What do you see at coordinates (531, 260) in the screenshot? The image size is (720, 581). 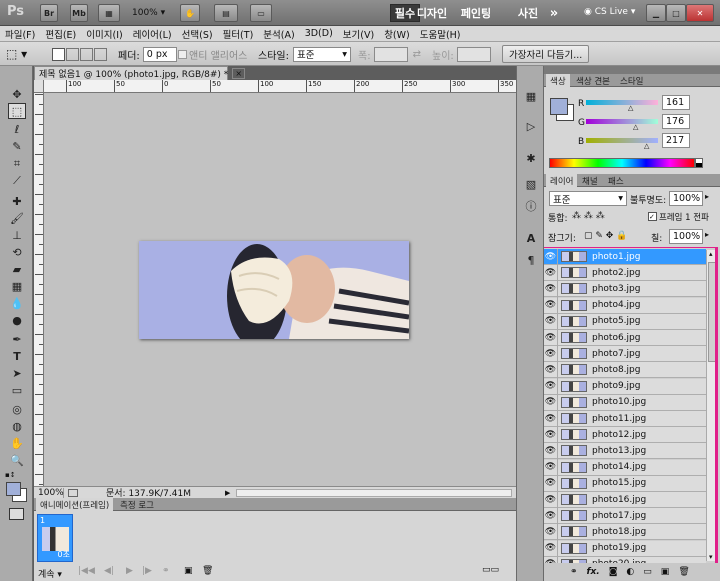 I see `paragraph-icon: ¶` at bounding box center [531, 260].